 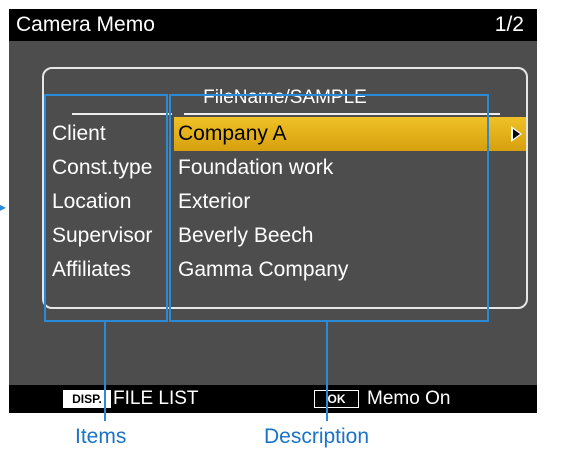 What do you see at coordinates (101, 436) in the screenshot?
I see `items-caption: Items` at bounding box center [101, 436].